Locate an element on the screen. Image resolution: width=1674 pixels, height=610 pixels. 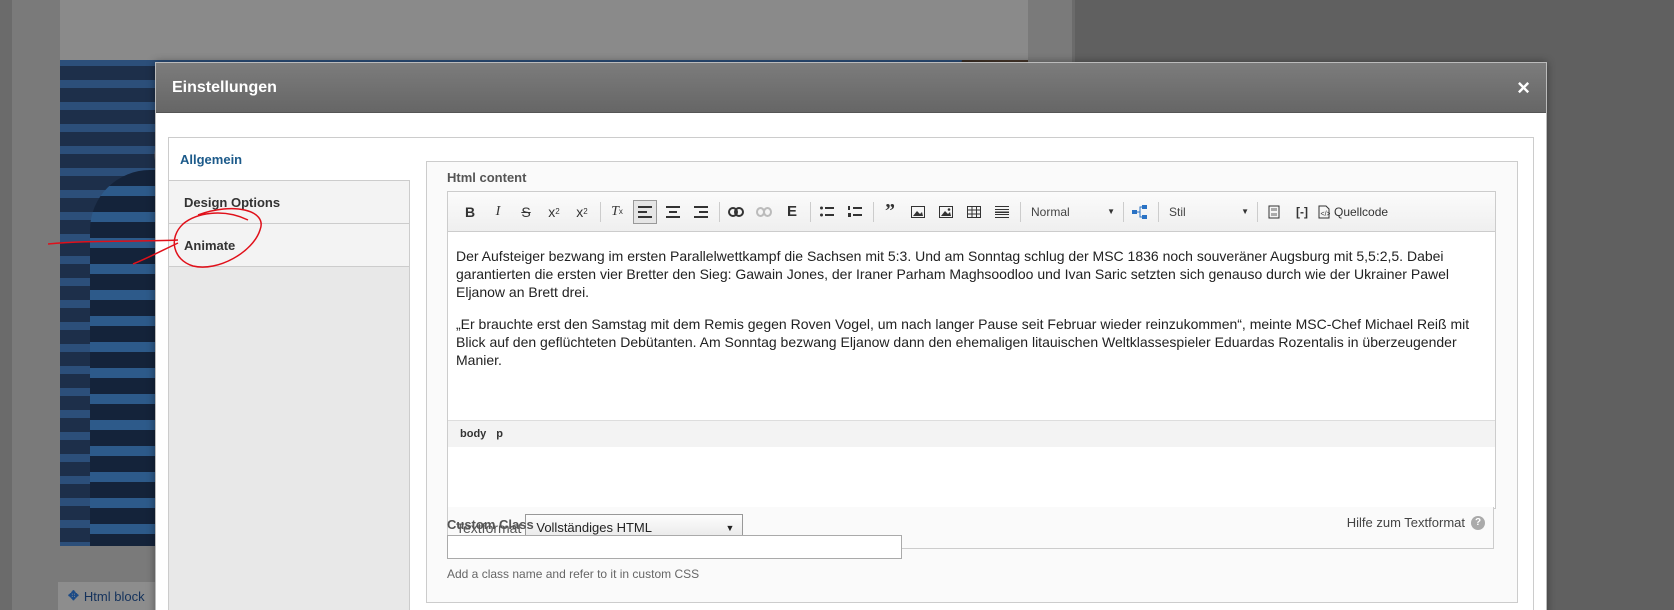
tab-animate: Animate is located at coordinates (289, 245).